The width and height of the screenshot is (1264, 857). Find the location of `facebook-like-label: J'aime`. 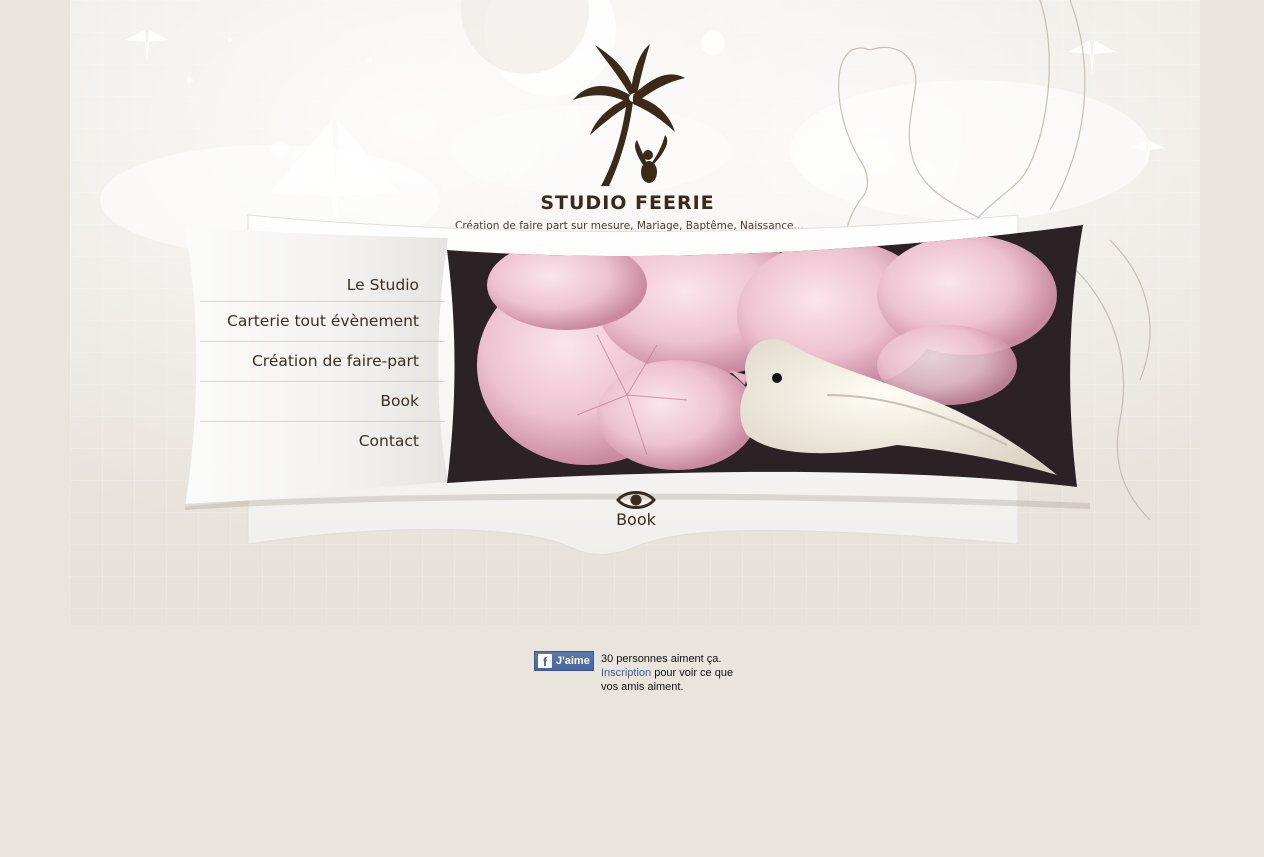

facebook-like-label: J'aime is located at coordinates (573, 661).